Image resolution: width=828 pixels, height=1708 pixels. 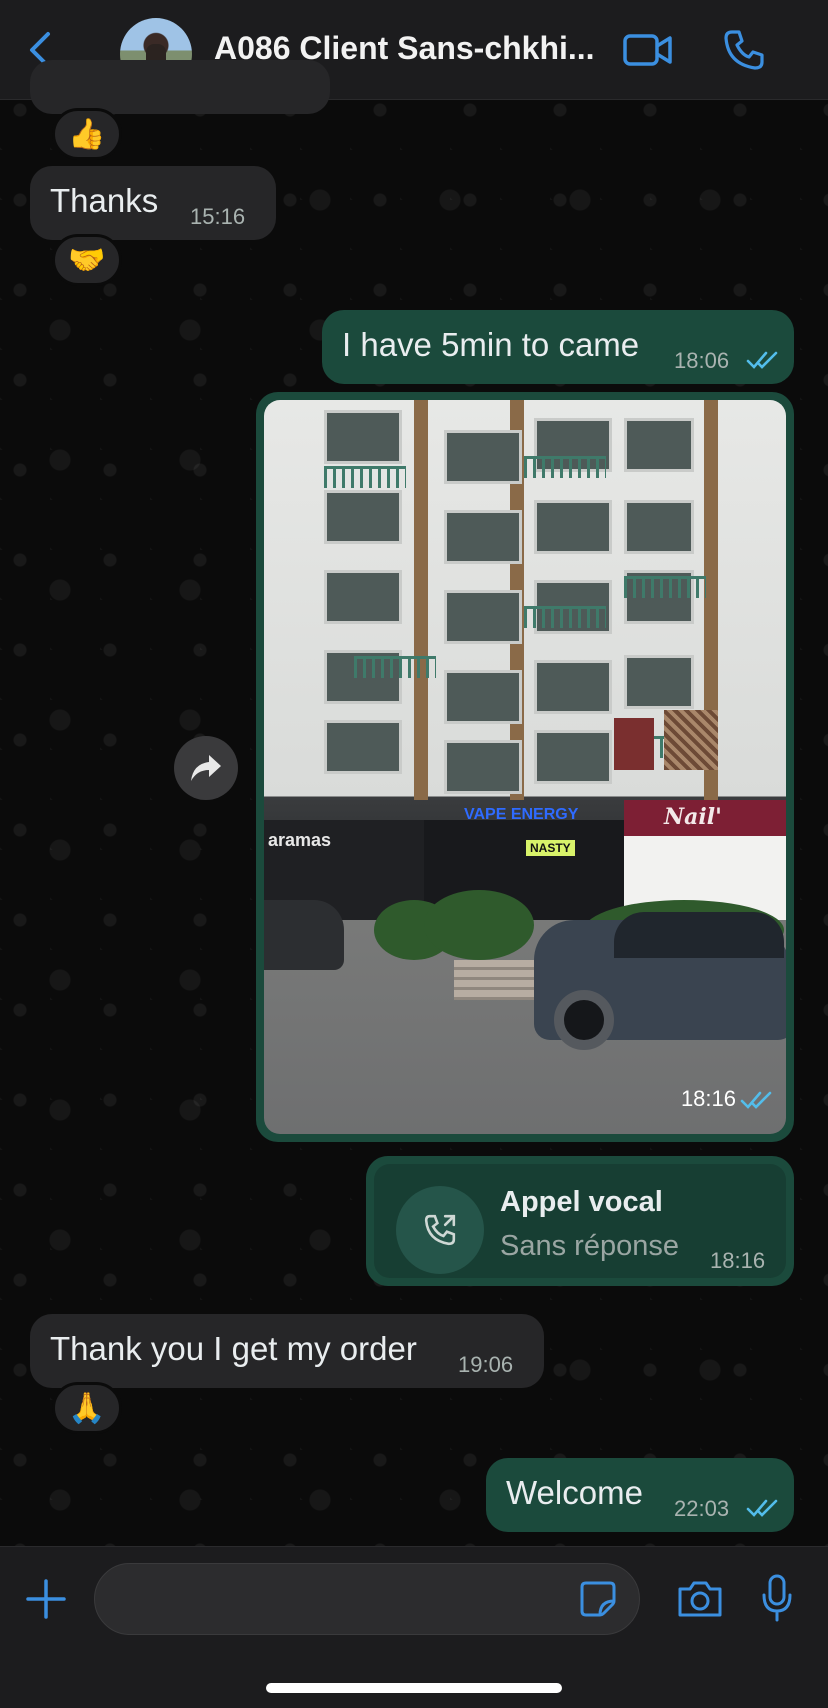 What do you see at coordinates (598, 1599) in the screenshot?
I see `sticker-icon` at bounding box center [598, 1599].